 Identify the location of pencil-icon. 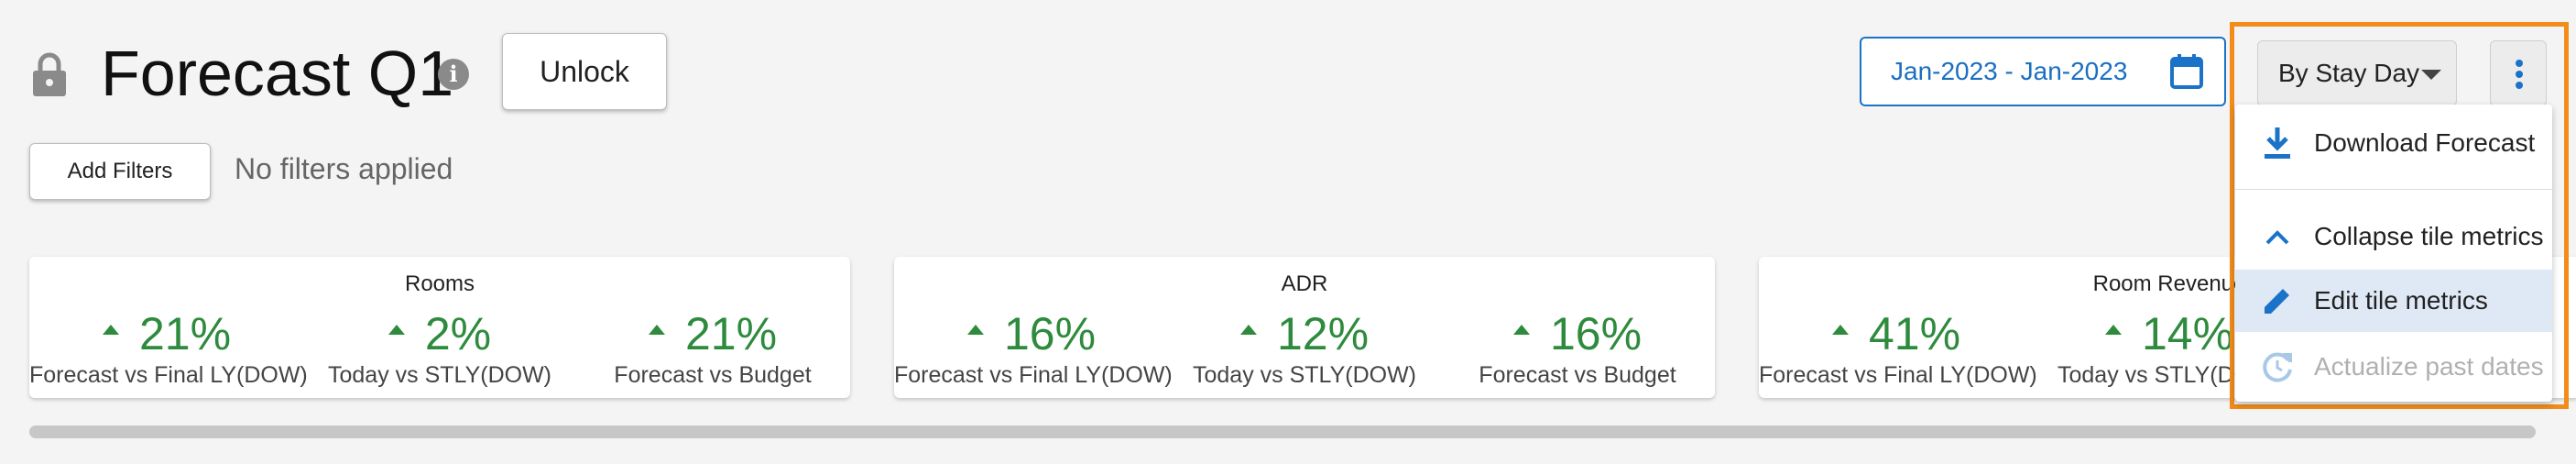
(2278, 300).